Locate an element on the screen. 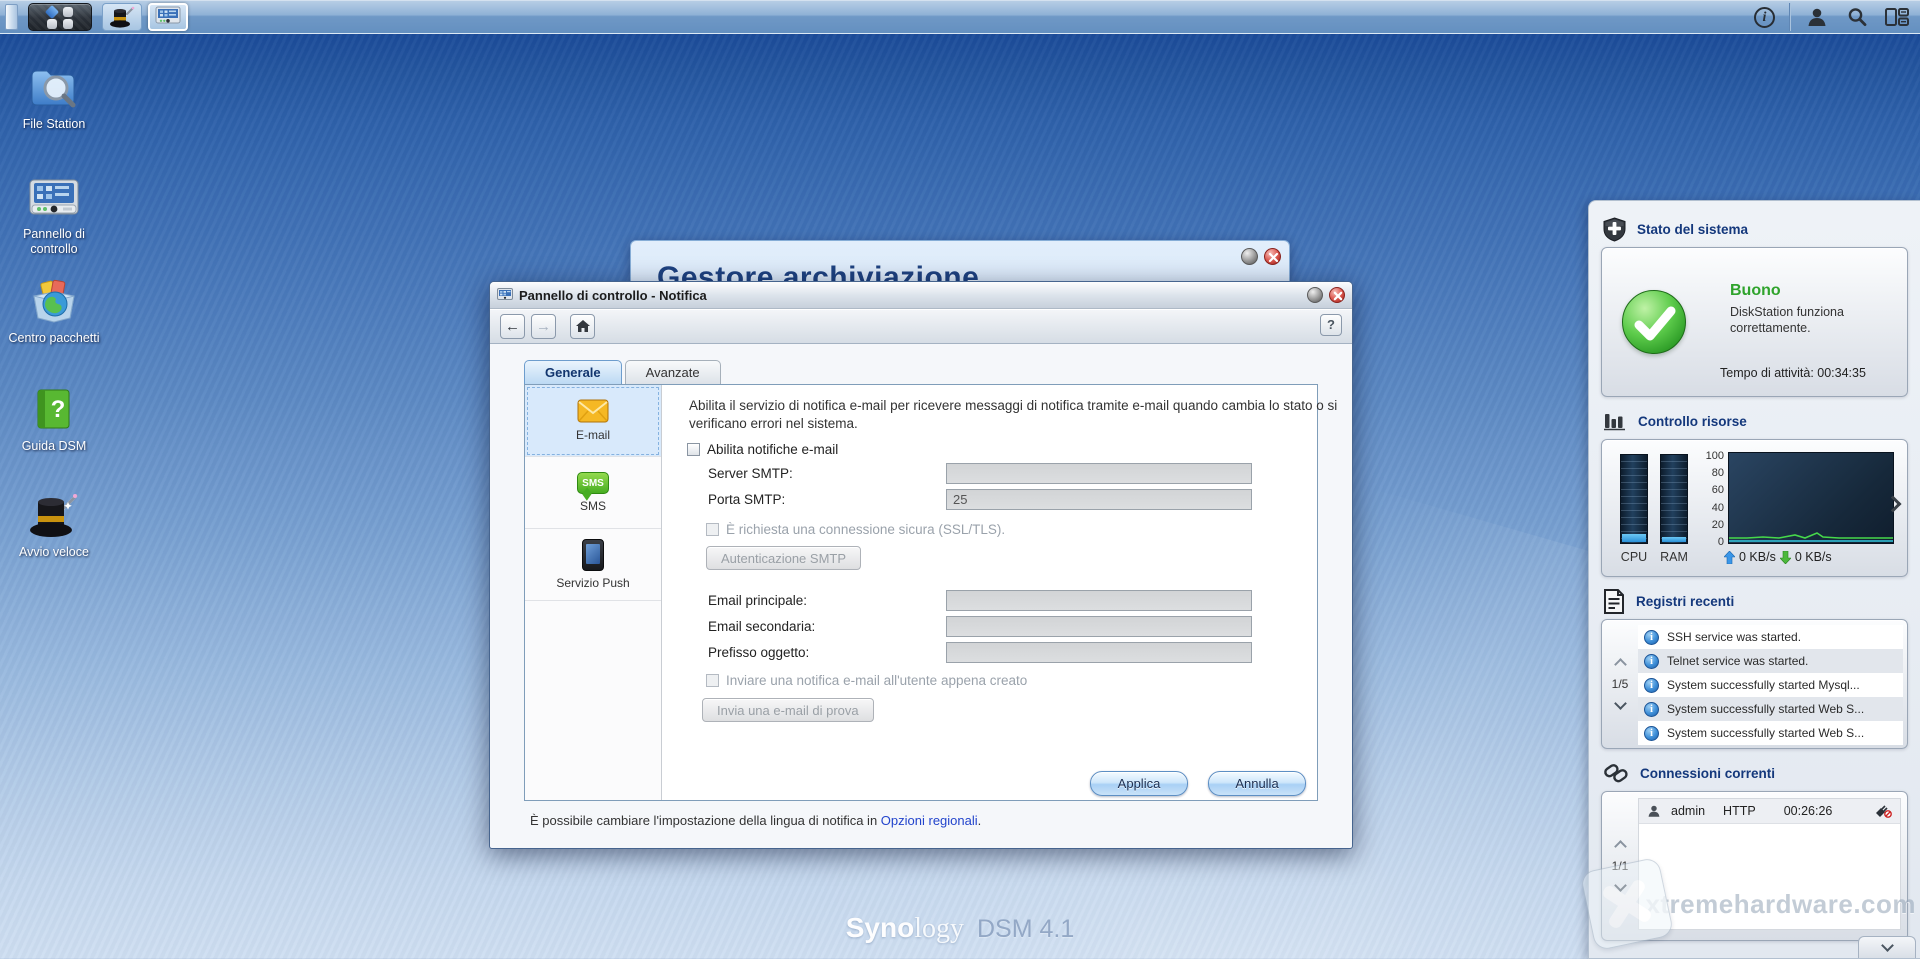  push-service-icon is located at coordinates (593, 555).